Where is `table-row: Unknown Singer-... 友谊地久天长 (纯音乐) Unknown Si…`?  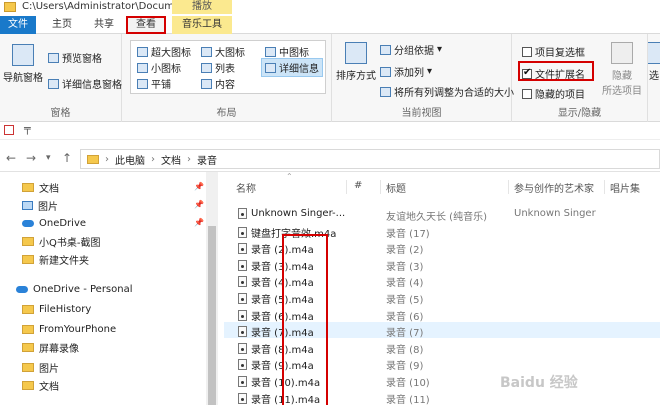
table-row: Unknown Singer-... 友谊地久天长 (纯音乐) Unknown Si… is located at coordinates (442, 214).